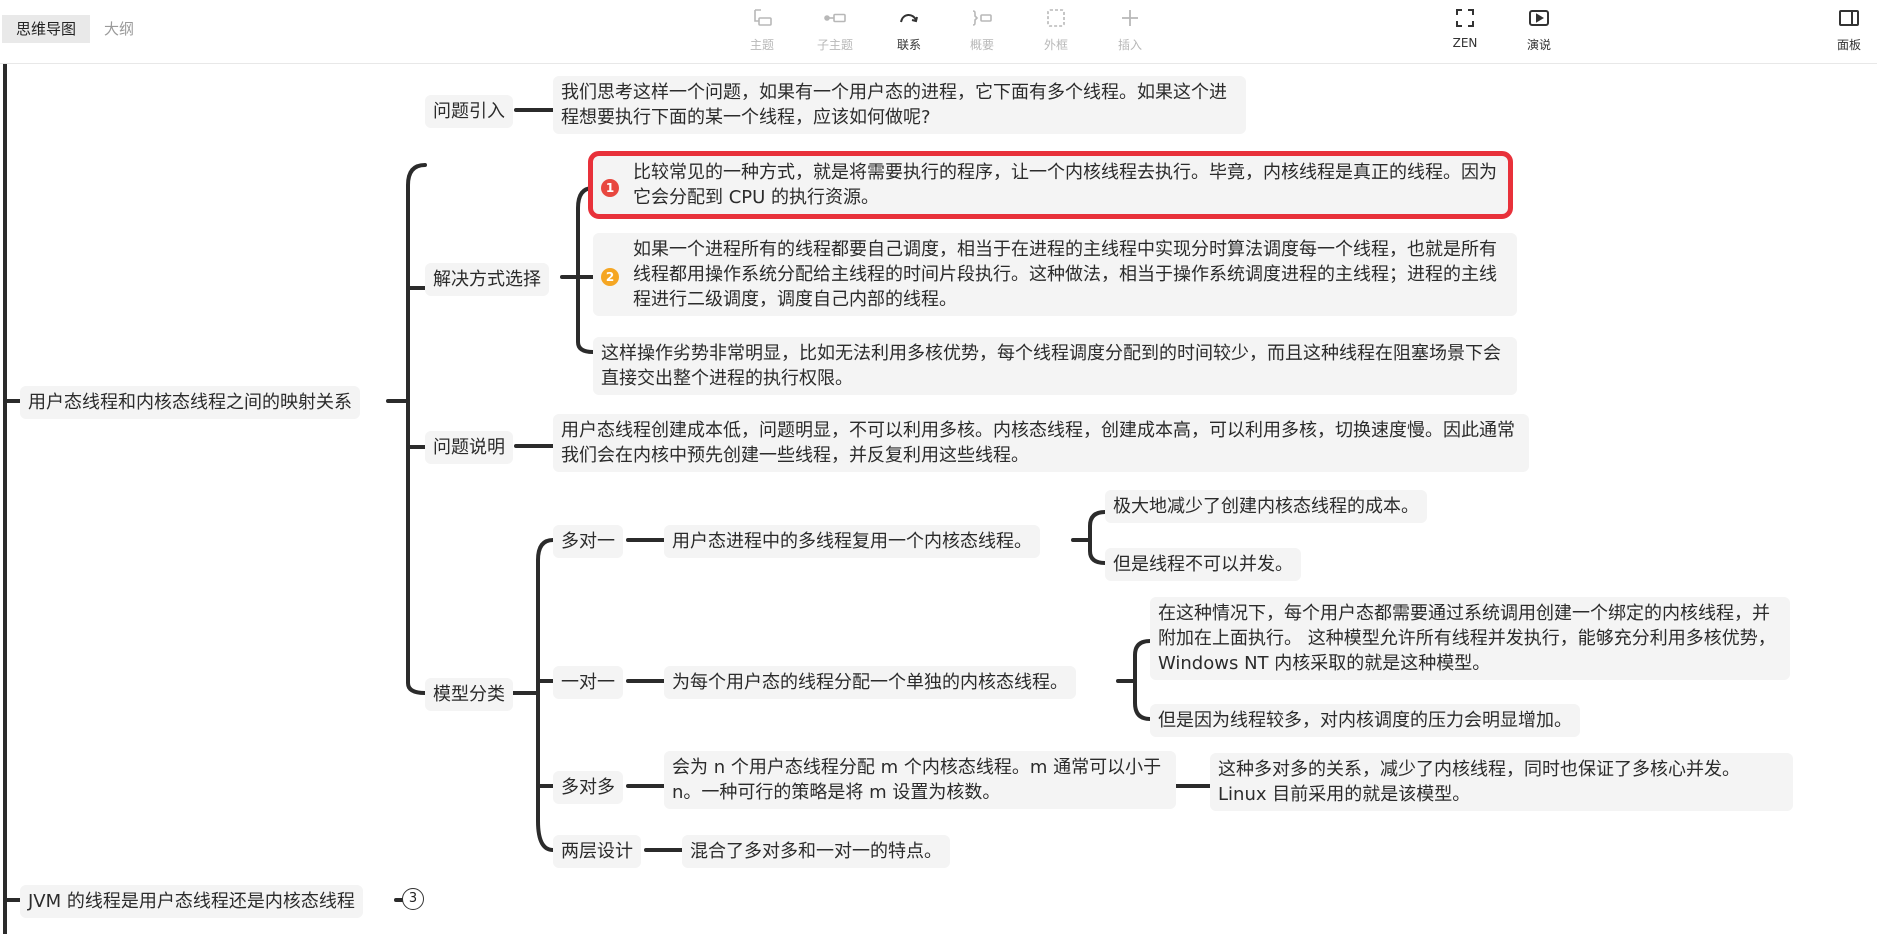 The image size is (1877, 934). What do you see at coordinates (1129, 45) in the screenshot?
I see `insert-label: 插入` at bounding box center [1129, 45].